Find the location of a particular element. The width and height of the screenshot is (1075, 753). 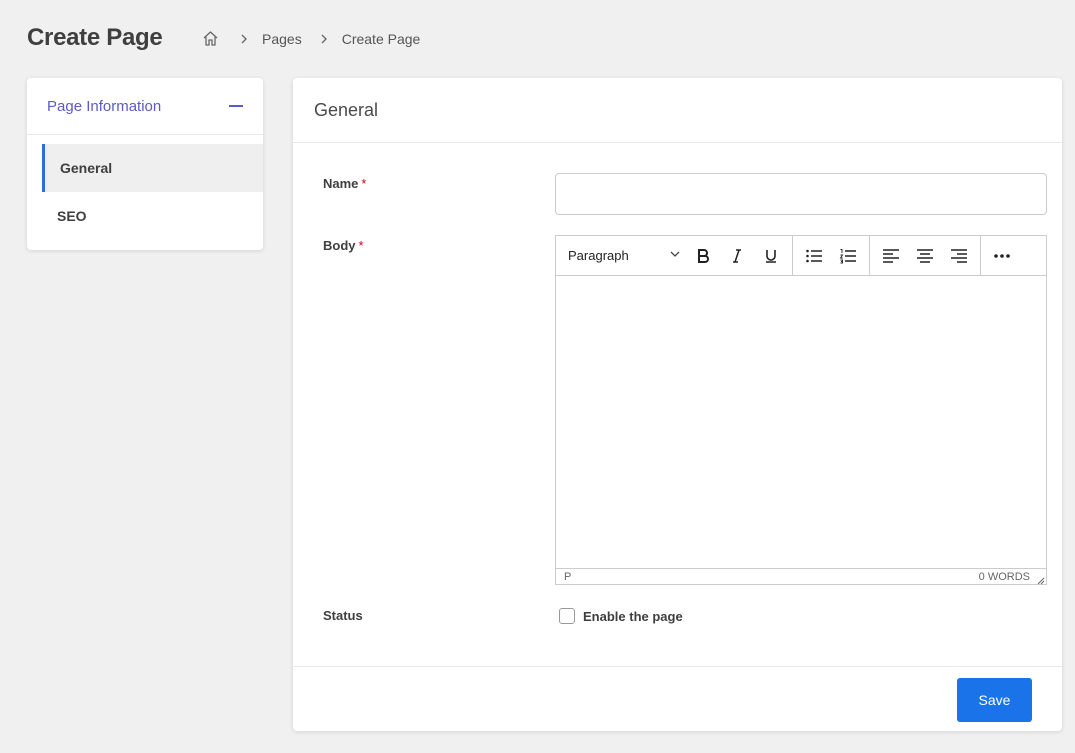

align-left-icon is located at coordinates (891, 256).